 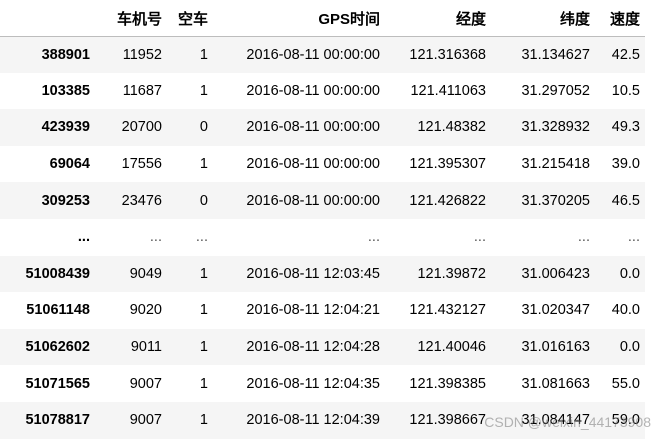 What do you see at coordinates (447, 420) in the screenshot?
I see `table-cell: 121.398667` at bounding box center [447, 420].